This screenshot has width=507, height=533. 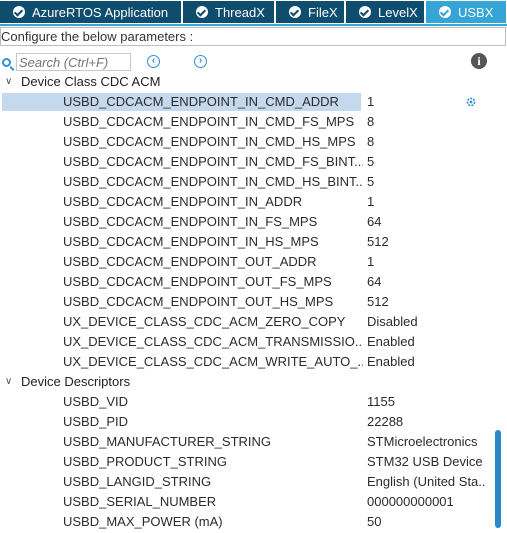 I want to click on param-name: USBD_VID, so click(x=96, y=401).